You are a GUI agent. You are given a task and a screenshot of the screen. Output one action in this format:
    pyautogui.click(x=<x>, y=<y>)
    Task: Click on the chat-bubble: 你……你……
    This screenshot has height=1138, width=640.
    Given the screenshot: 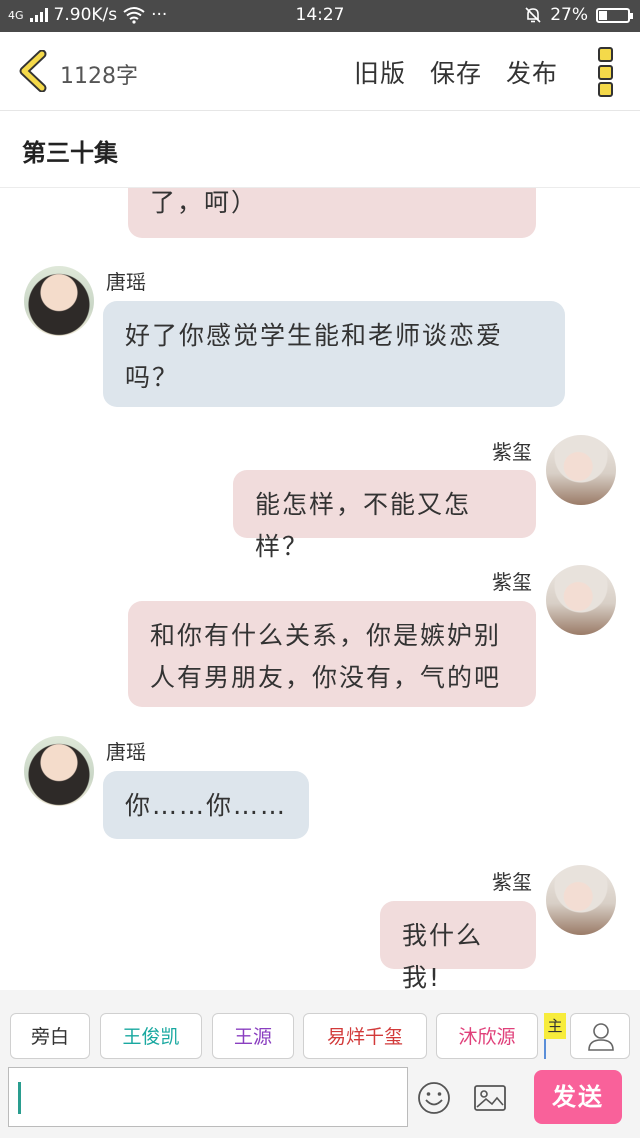 What is the action you would take?
    pyautogui.click(x=206, y=805)
    